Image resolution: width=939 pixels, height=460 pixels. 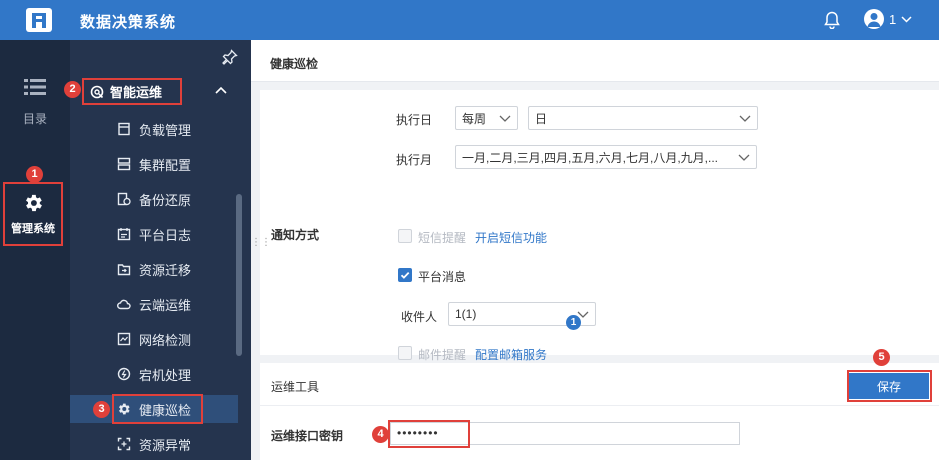 What do you see at coordinates (261, 249) in the screenshot?
I see `panel-splitter: ⋮⋮` at bounding box center [261, 249].